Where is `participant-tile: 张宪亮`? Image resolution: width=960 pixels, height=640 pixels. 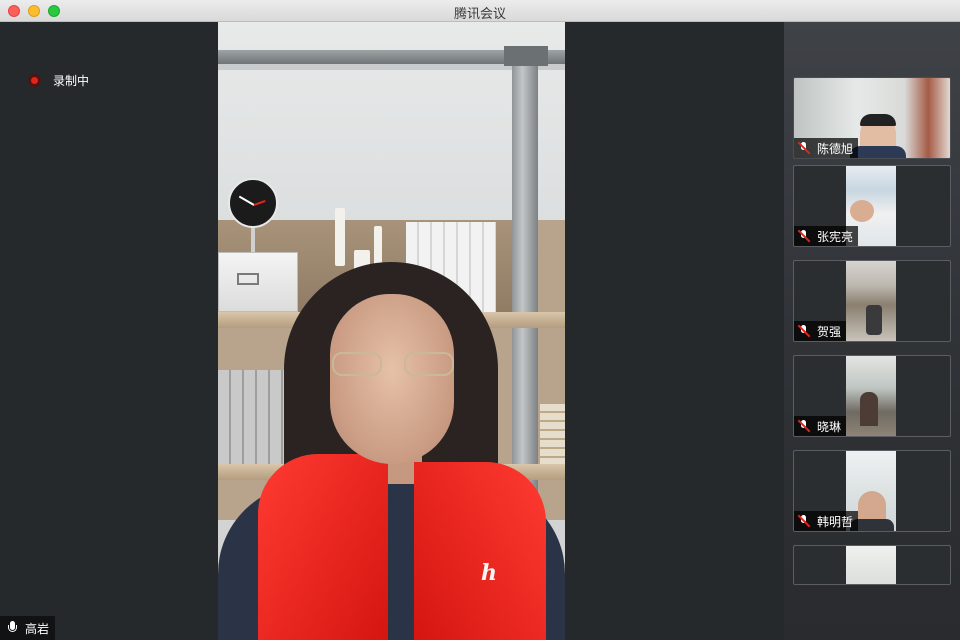
participant-tile: 张宪亮 is located at coordinates (872, 206).